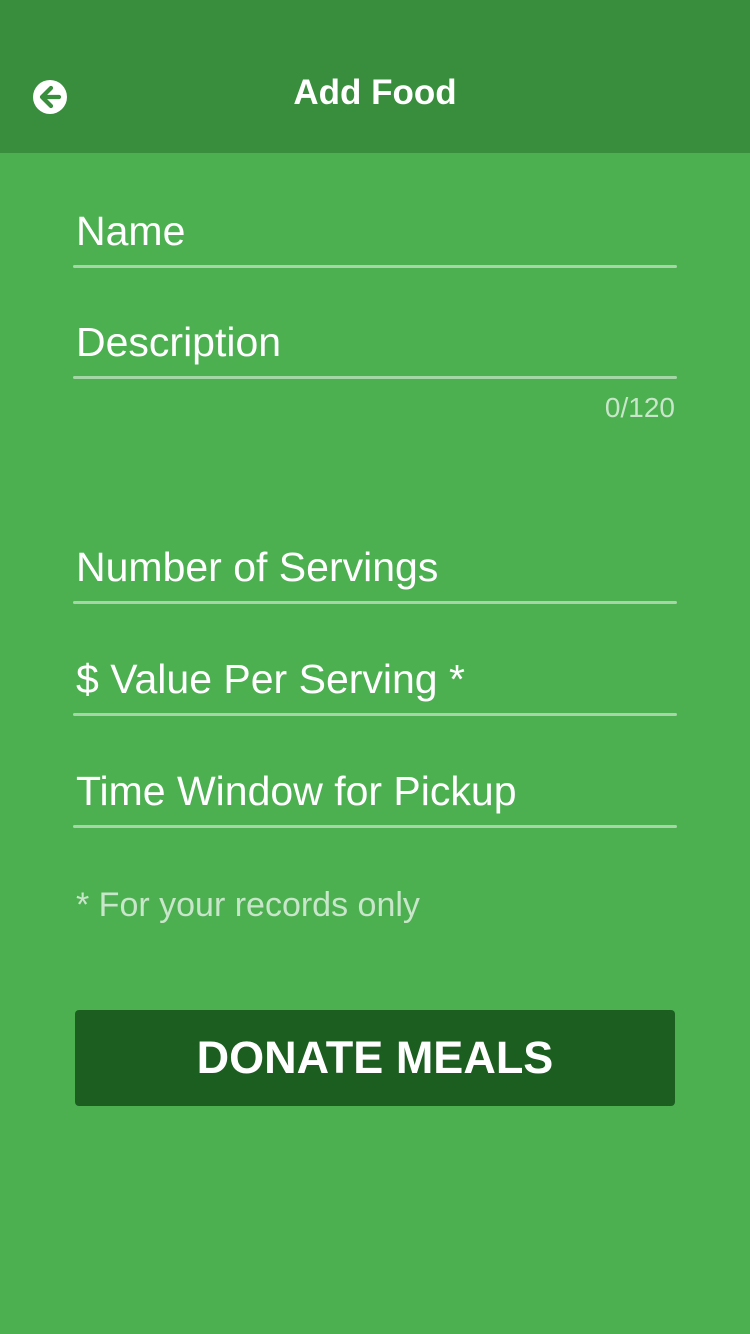 The image size is (750, 1334). Describe the element at coordinates (375, 826) in the screenshot. I see `pickup-time-window-field-underline` at that location.